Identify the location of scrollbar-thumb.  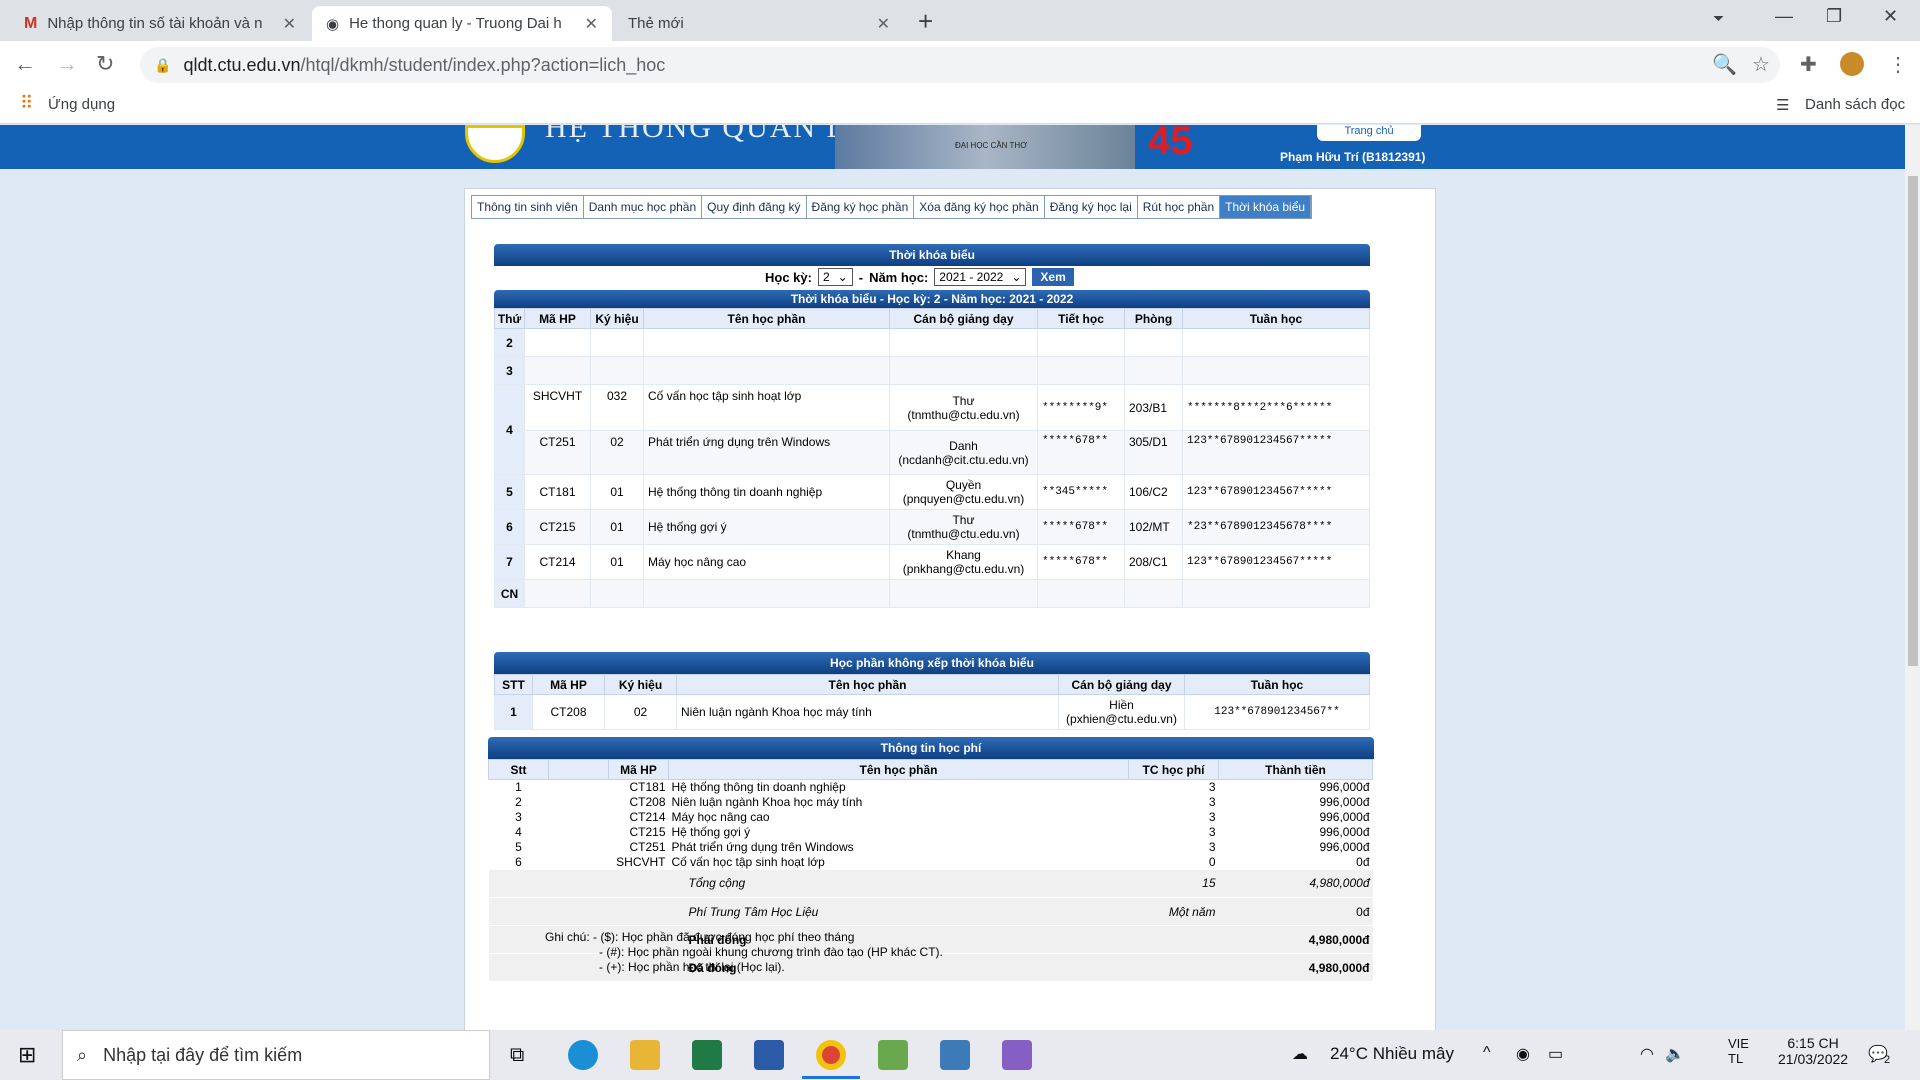
(1913, 421).